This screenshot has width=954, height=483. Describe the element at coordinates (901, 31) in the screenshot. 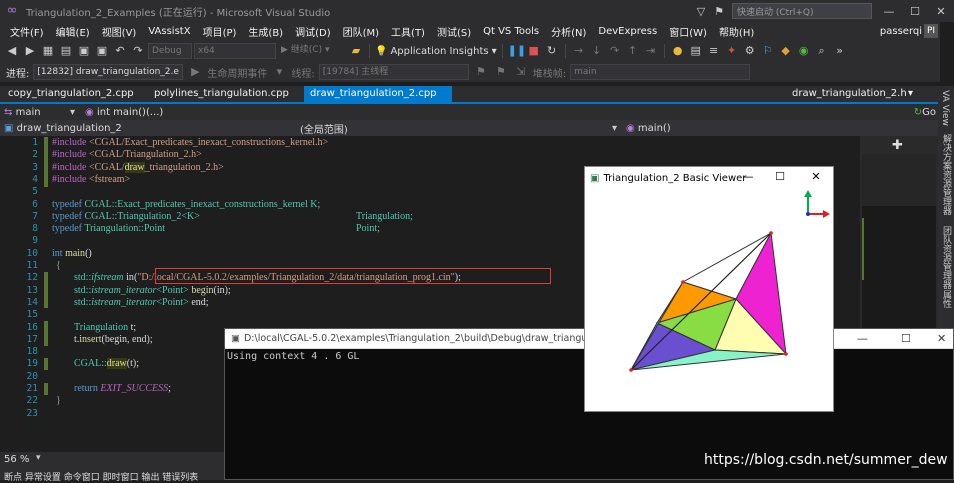

I see `user-name: passerqi` at that location.